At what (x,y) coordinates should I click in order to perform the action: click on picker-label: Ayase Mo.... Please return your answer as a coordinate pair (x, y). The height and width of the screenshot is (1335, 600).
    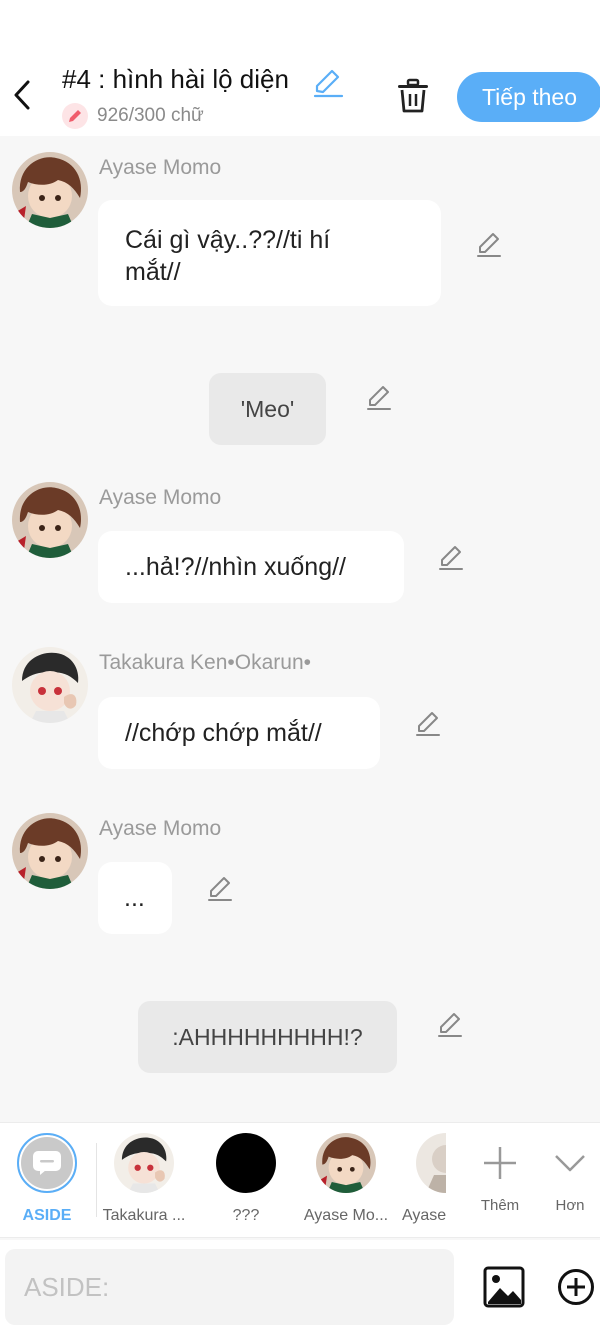
    Looking at the image, I should click on (346, 1215).